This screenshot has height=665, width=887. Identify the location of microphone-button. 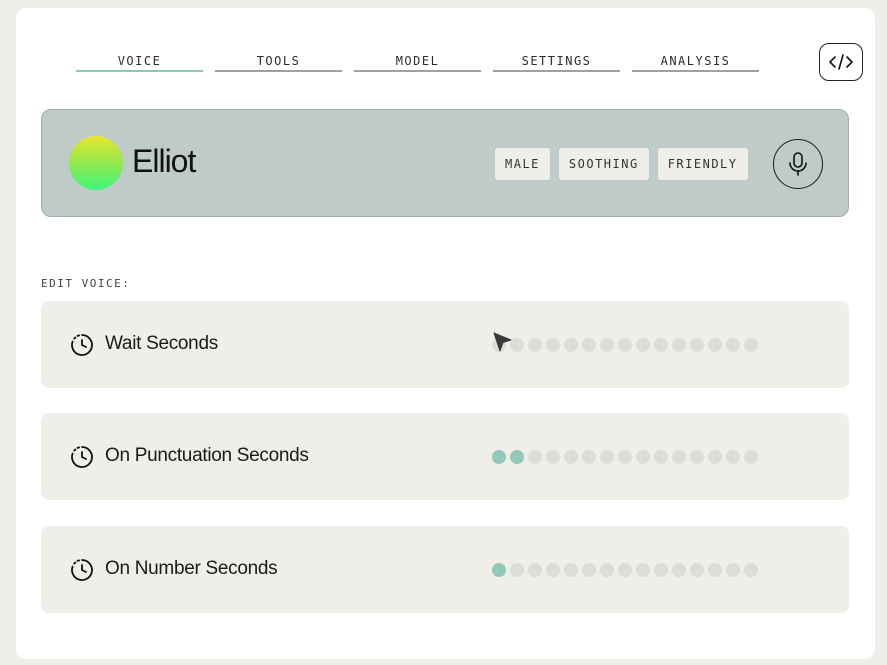
(798, 164).